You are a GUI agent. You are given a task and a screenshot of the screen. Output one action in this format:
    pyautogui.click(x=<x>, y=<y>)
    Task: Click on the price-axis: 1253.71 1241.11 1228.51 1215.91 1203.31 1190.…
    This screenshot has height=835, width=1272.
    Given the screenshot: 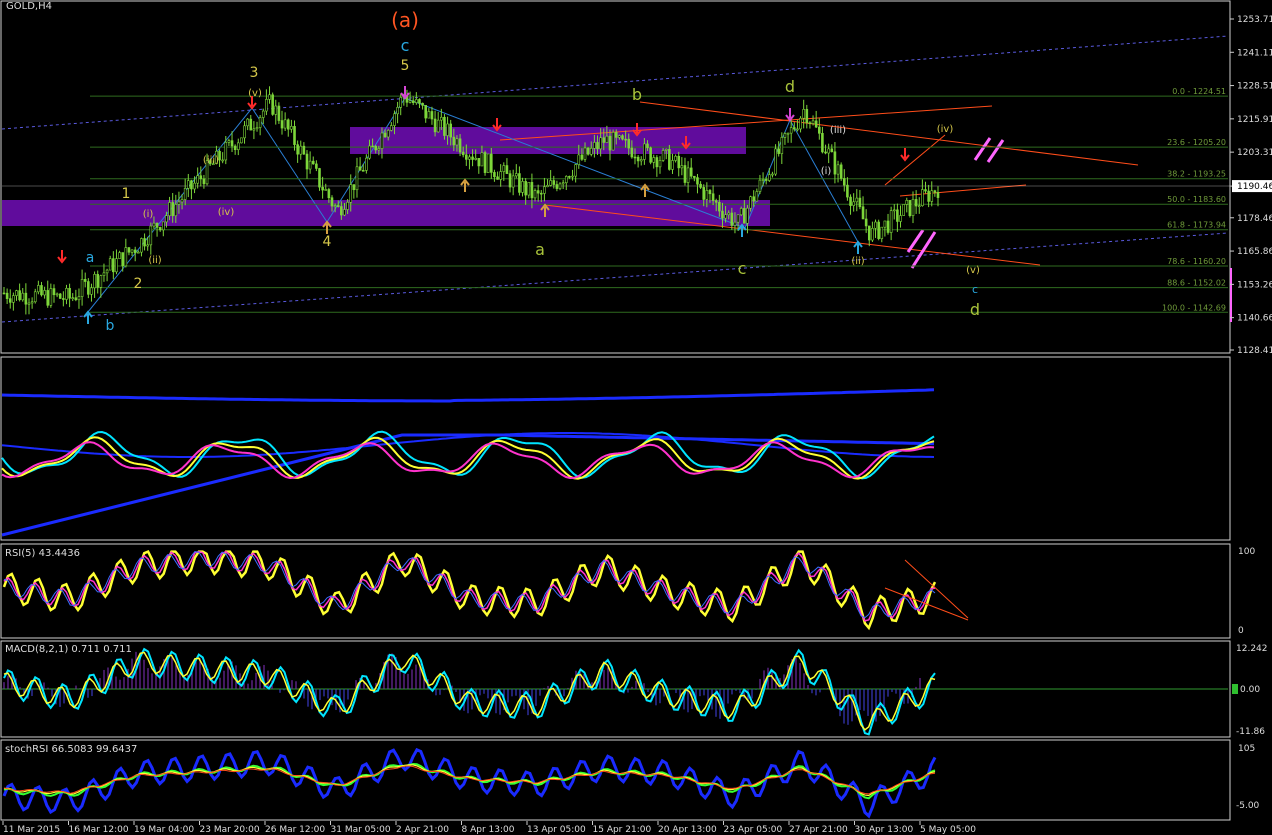 What is the action you would take?
    pyautogui.click(x=1251, y=185)
    